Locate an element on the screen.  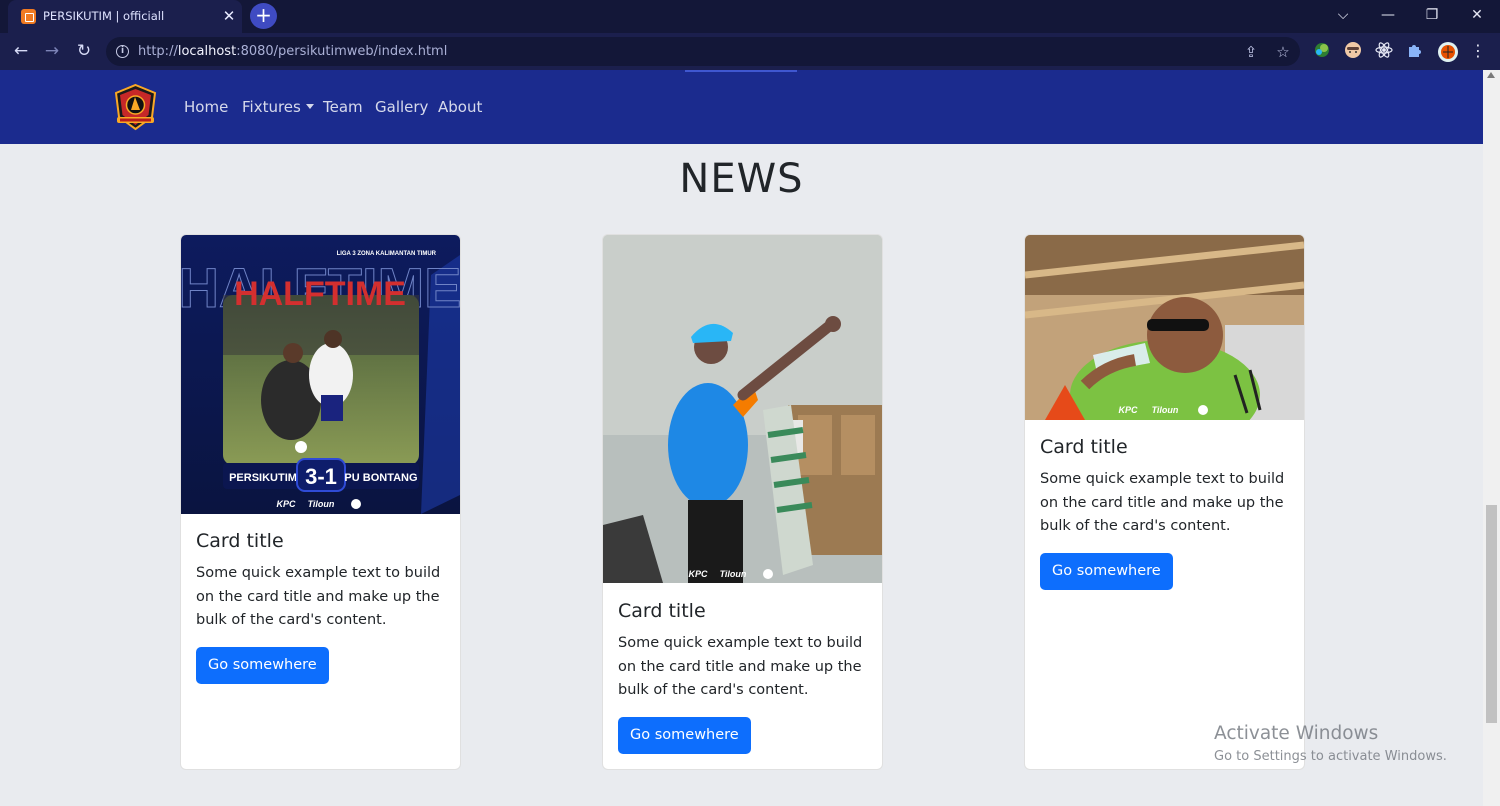
back-icon: ← is located at coordinates (21, 51).